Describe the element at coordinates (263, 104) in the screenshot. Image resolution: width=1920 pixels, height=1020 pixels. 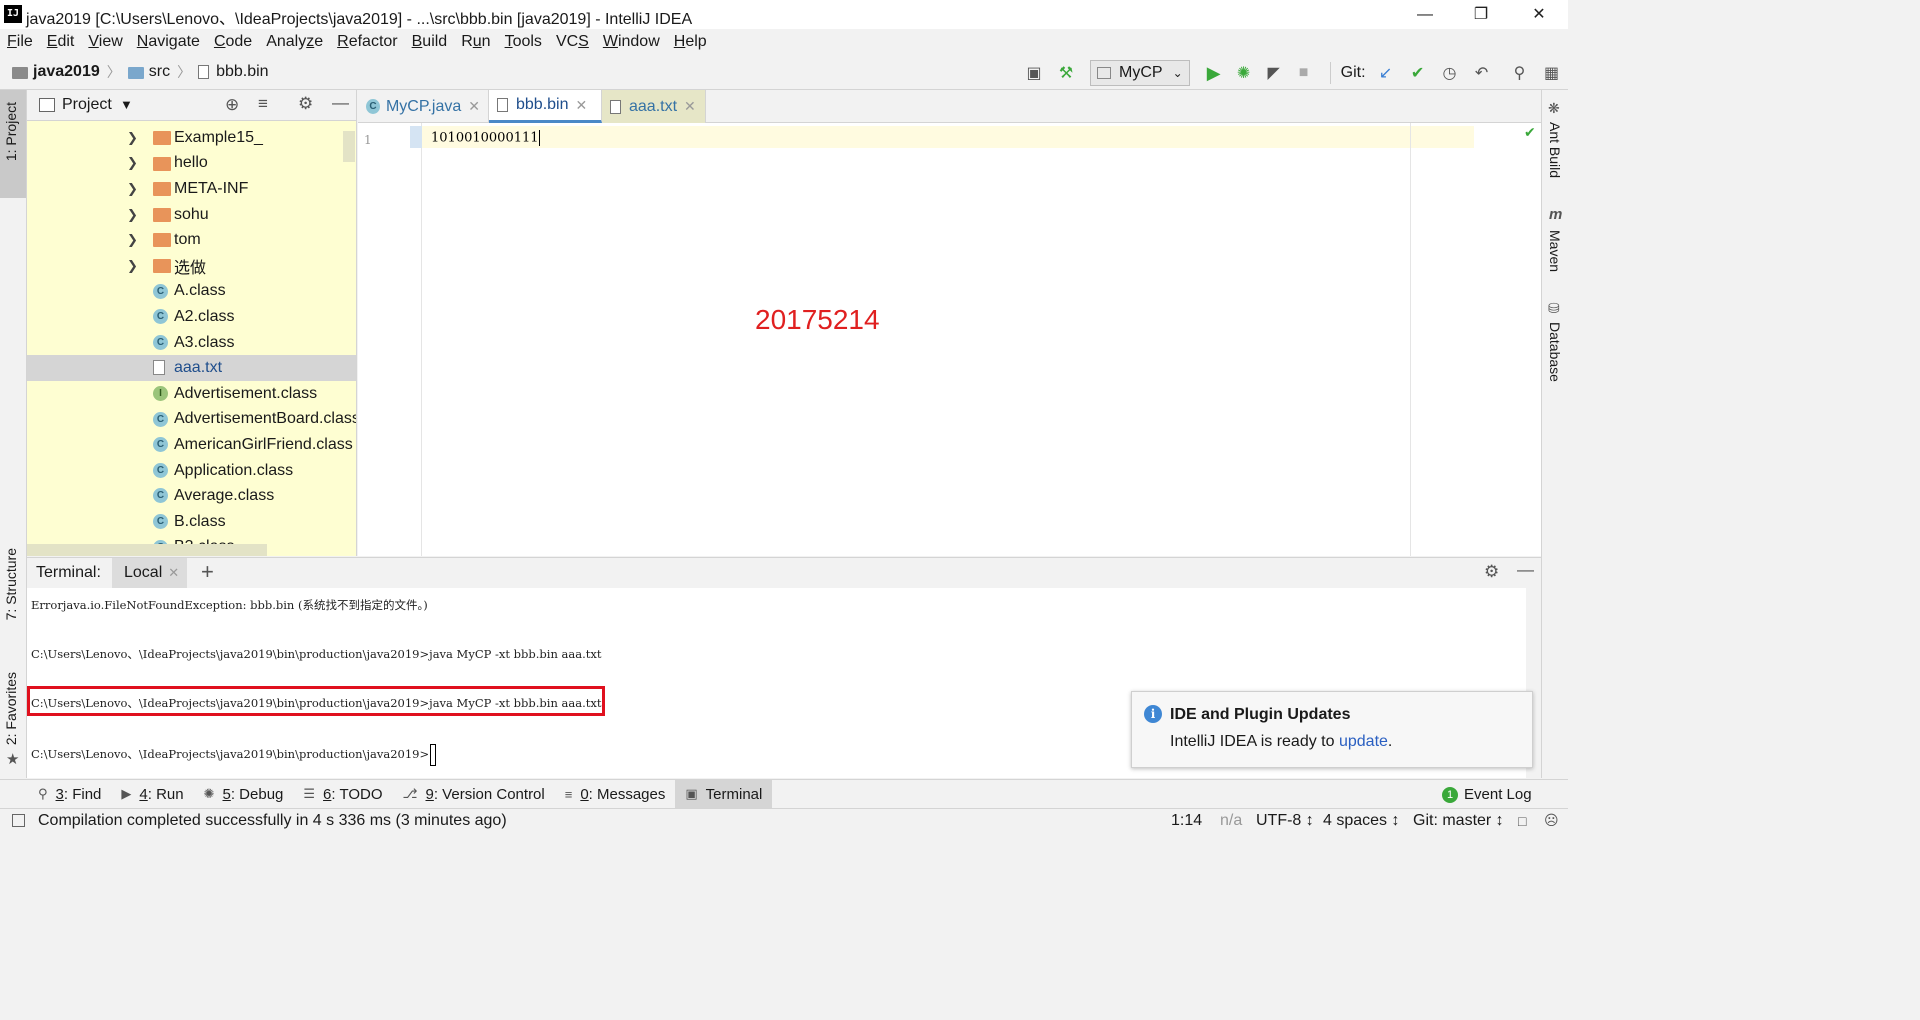
I see `collapse-all-icon: ≡` at that location.